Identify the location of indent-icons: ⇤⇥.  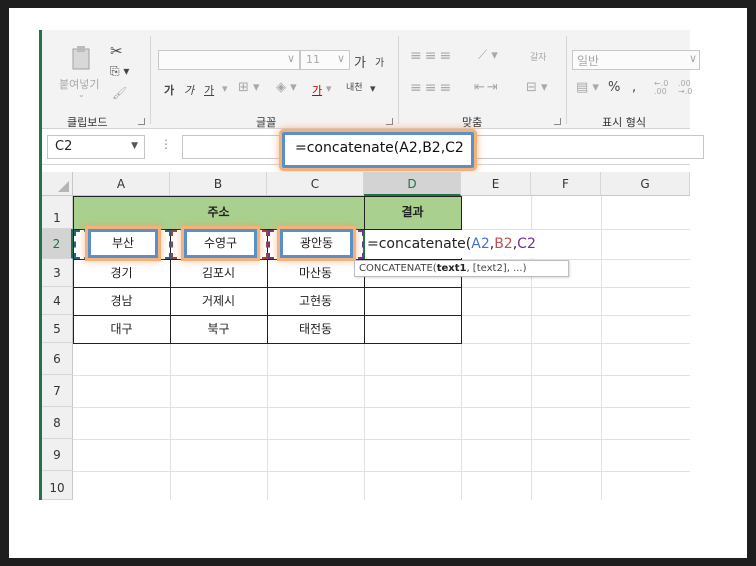
(487, 87).